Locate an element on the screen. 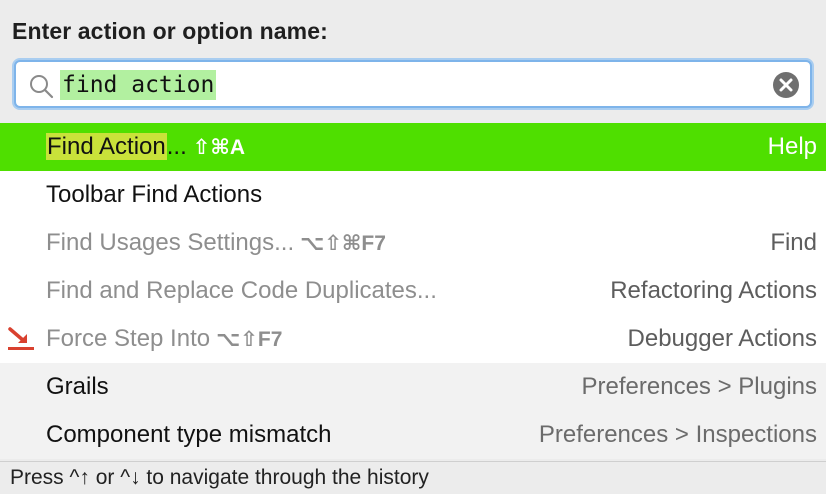 The width and height of the screenshot is (826, 494). action-name-wrap: Force Step Into ⌥⇧F7 is located at coordinates (164, 339).